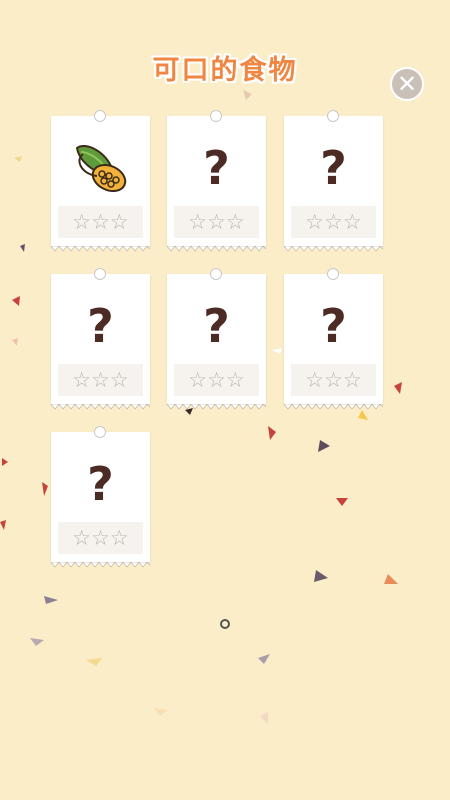 This screenshot has height=800, width=450. What do you see at coordinates (225, 624) in the screenshot?
I see `target-cursor` at bounding box center [225, 624].